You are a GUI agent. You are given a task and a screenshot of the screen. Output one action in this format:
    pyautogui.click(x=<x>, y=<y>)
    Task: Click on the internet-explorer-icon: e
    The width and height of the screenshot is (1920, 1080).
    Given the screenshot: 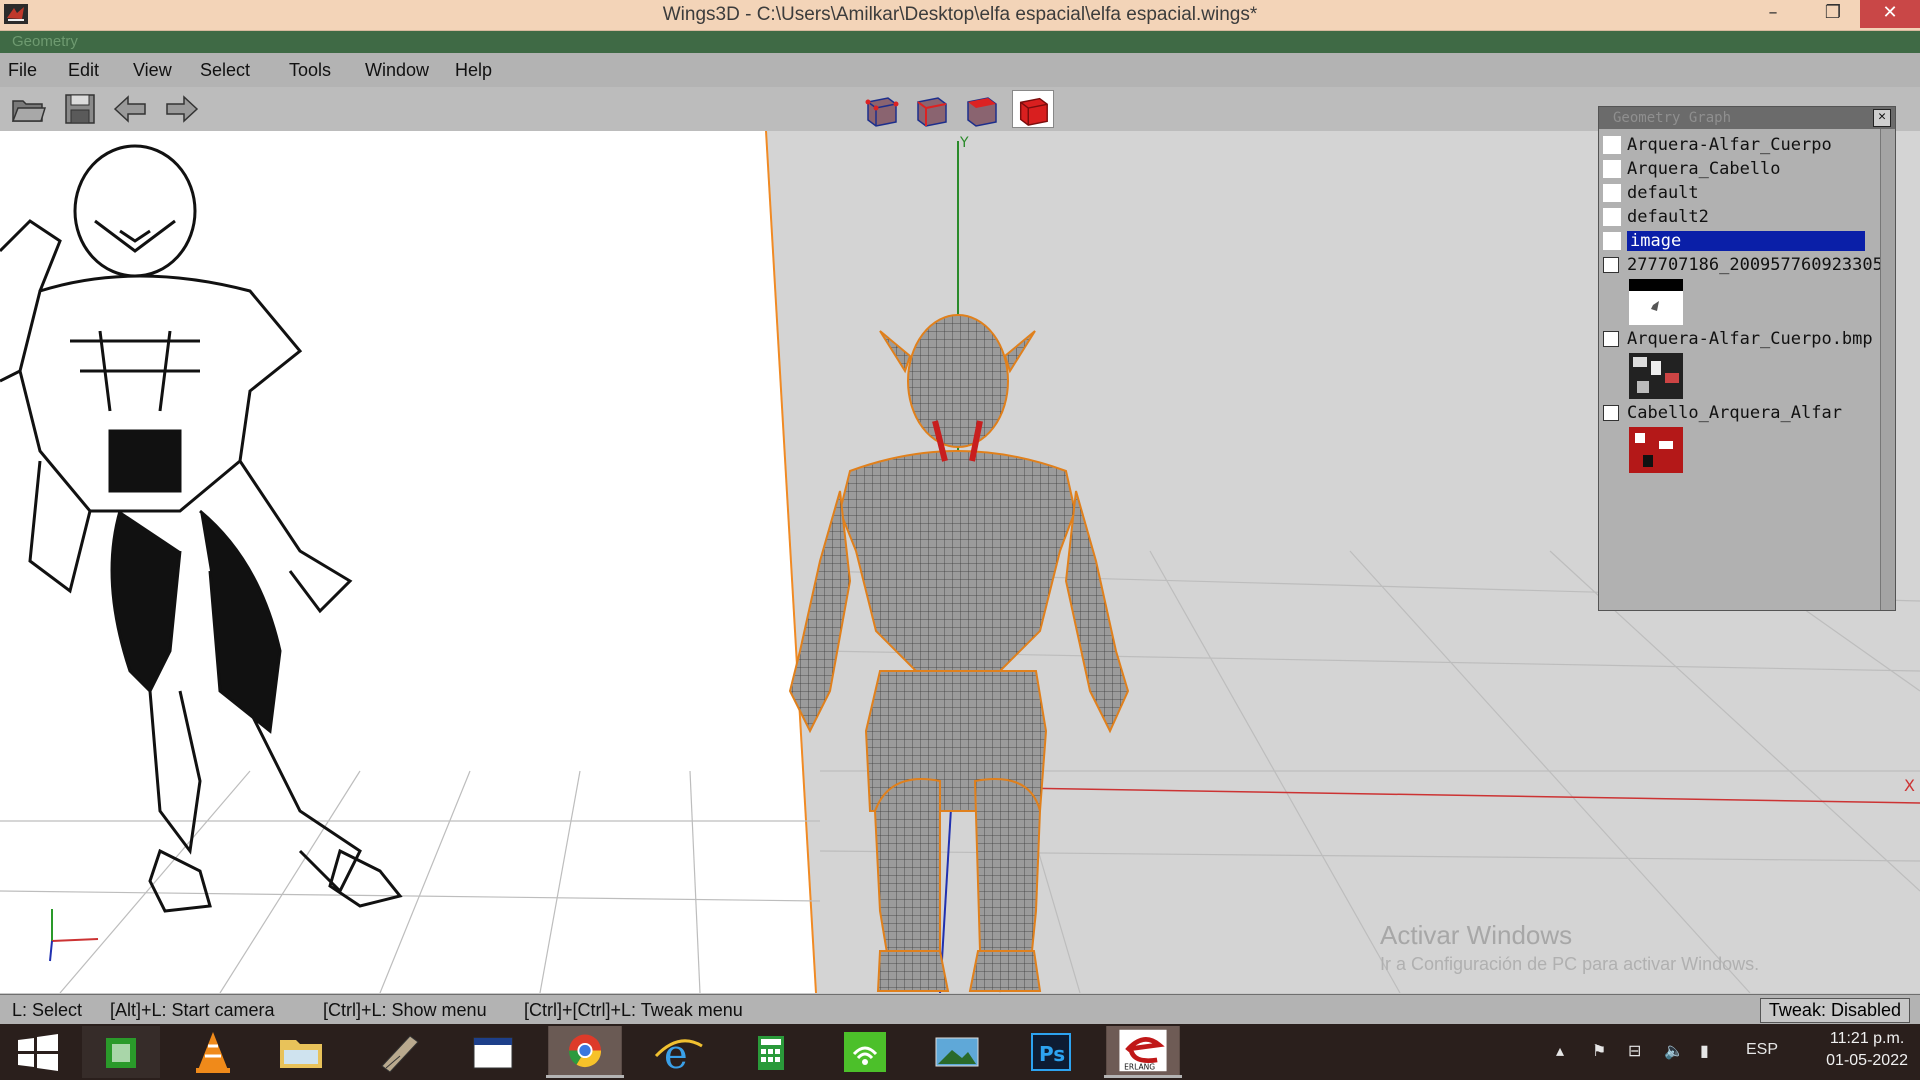 What is the action you would take?
    pyautogui.click(x=679, y=1052)
    